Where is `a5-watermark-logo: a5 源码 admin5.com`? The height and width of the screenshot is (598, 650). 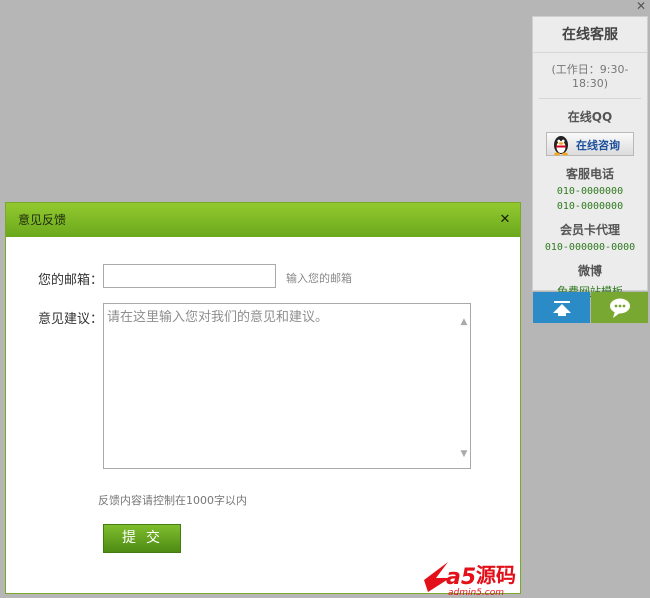 a5-watermark-logo: a5 源码 admin5.com is located at coordinates (470, 579).